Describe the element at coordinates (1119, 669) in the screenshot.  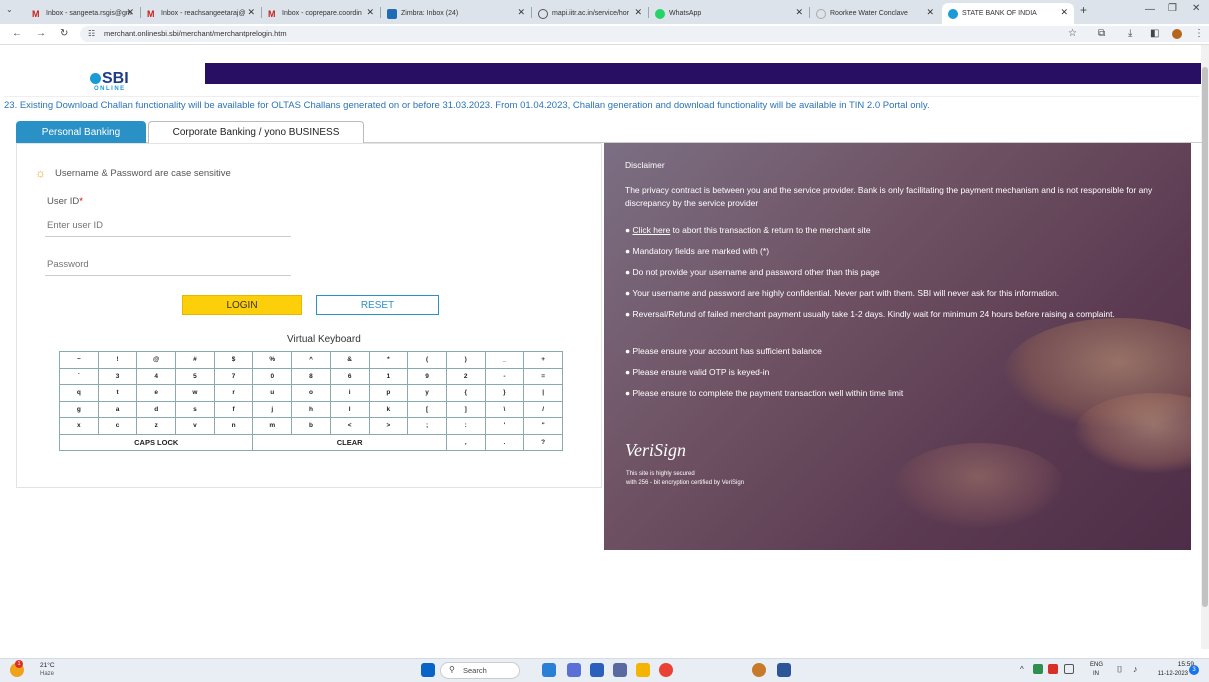
I see `network-icon: ⌷` at that location.